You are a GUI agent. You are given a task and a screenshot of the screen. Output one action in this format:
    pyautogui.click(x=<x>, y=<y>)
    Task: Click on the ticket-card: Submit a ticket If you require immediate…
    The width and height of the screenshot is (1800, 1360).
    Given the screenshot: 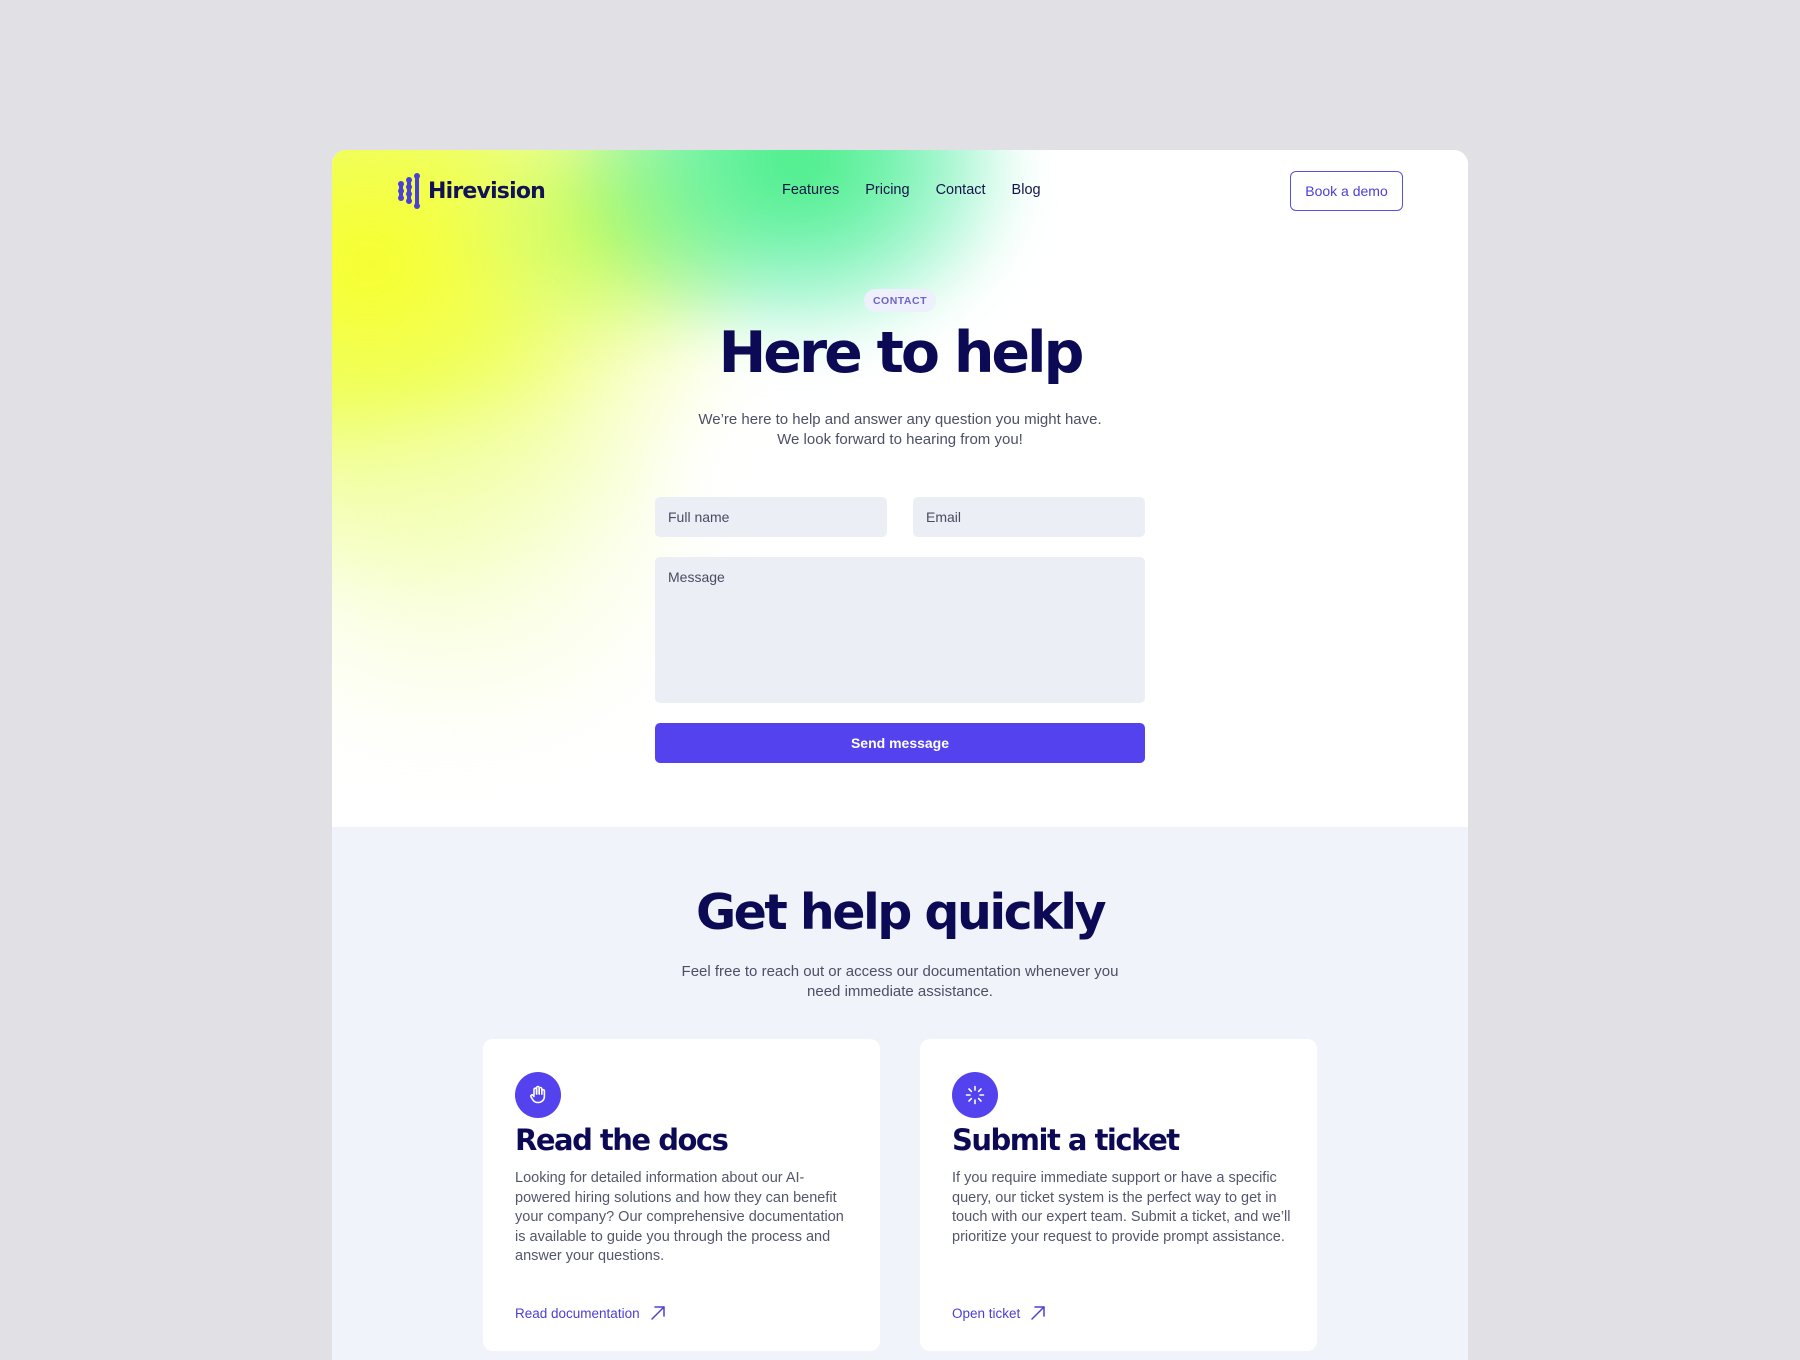 What is the action you would take?
    pyautogui.click(x=1118, y=1195)
    